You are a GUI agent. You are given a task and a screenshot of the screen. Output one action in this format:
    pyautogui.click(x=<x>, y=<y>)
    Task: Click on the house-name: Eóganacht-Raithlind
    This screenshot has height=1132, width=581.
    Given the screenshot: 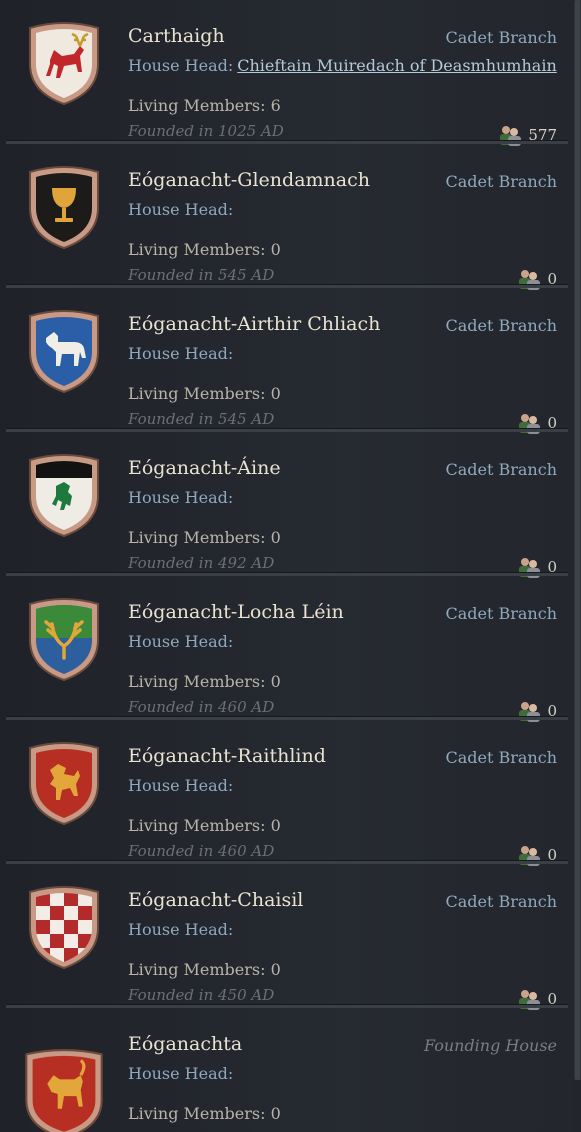 What is the action you would take?
    pyautogui.click(x=227, y=756)
    